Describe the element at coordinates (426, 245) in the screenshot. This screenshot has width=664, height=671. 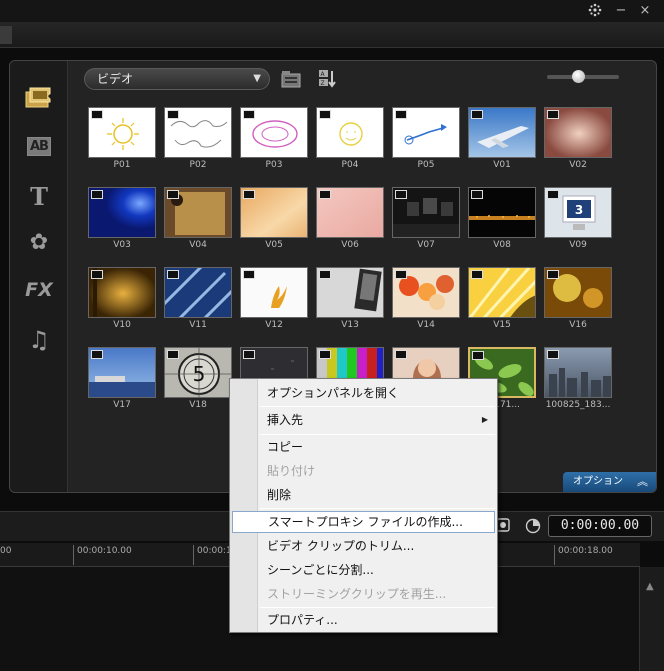
I see `clip-label: V07` at that location.